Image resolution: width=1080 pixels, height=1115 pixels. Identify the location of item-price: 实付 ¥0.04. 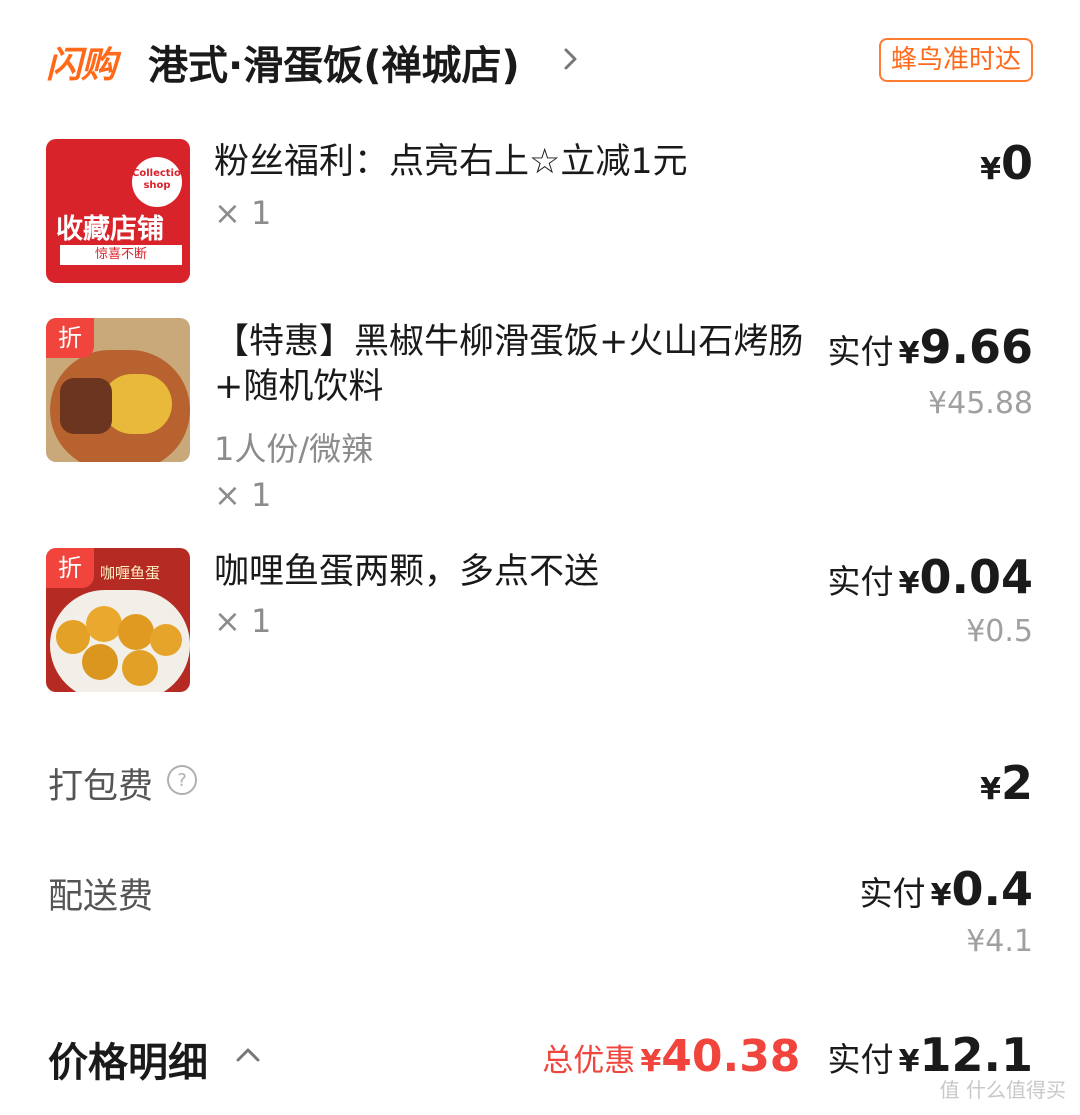
(930, 577).